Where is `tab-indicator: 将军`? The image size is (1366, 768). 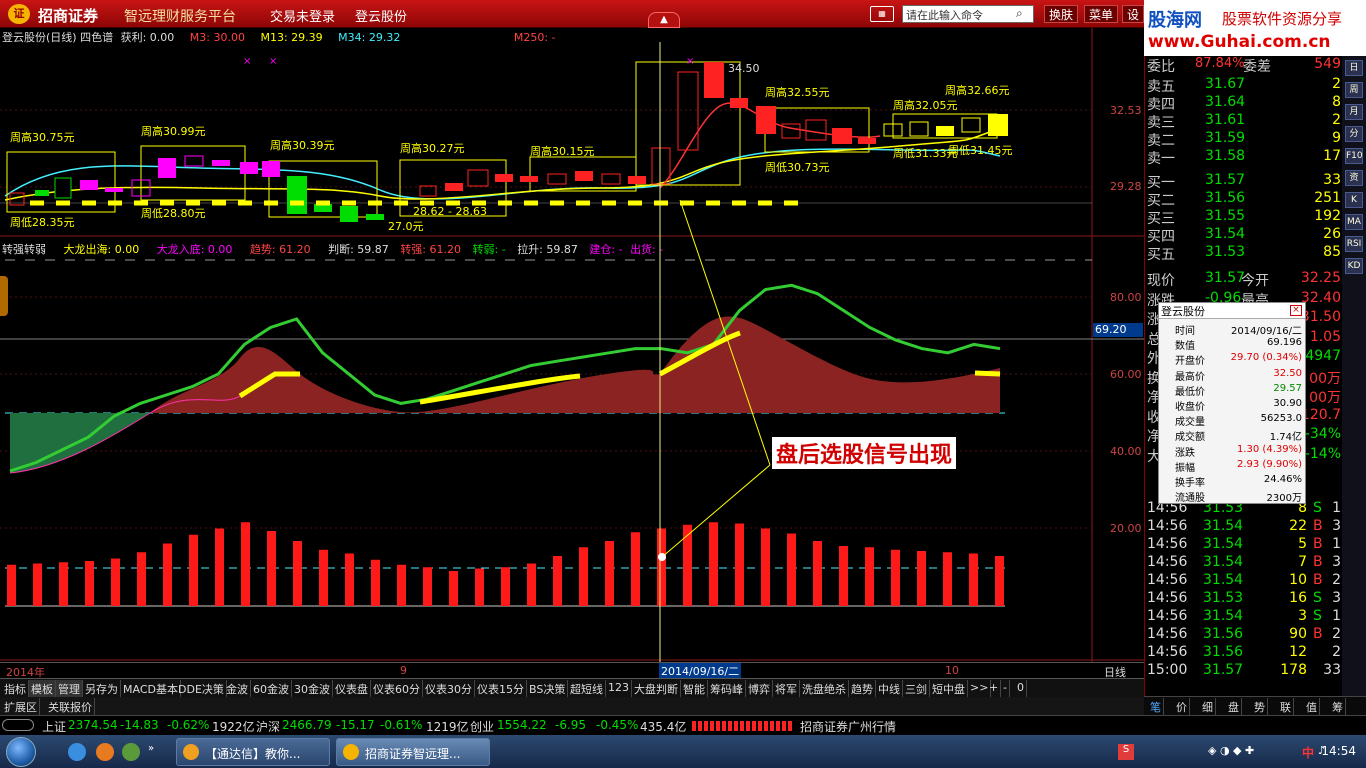 tab-indicator: 将军 is located at coordinates (786, 688).